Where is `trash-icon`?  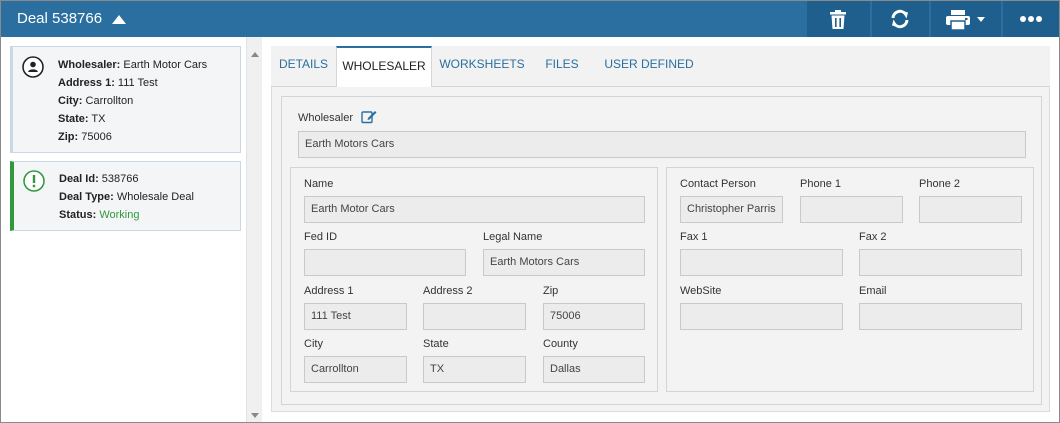 trash-icon is located at coordinates (838, 19).